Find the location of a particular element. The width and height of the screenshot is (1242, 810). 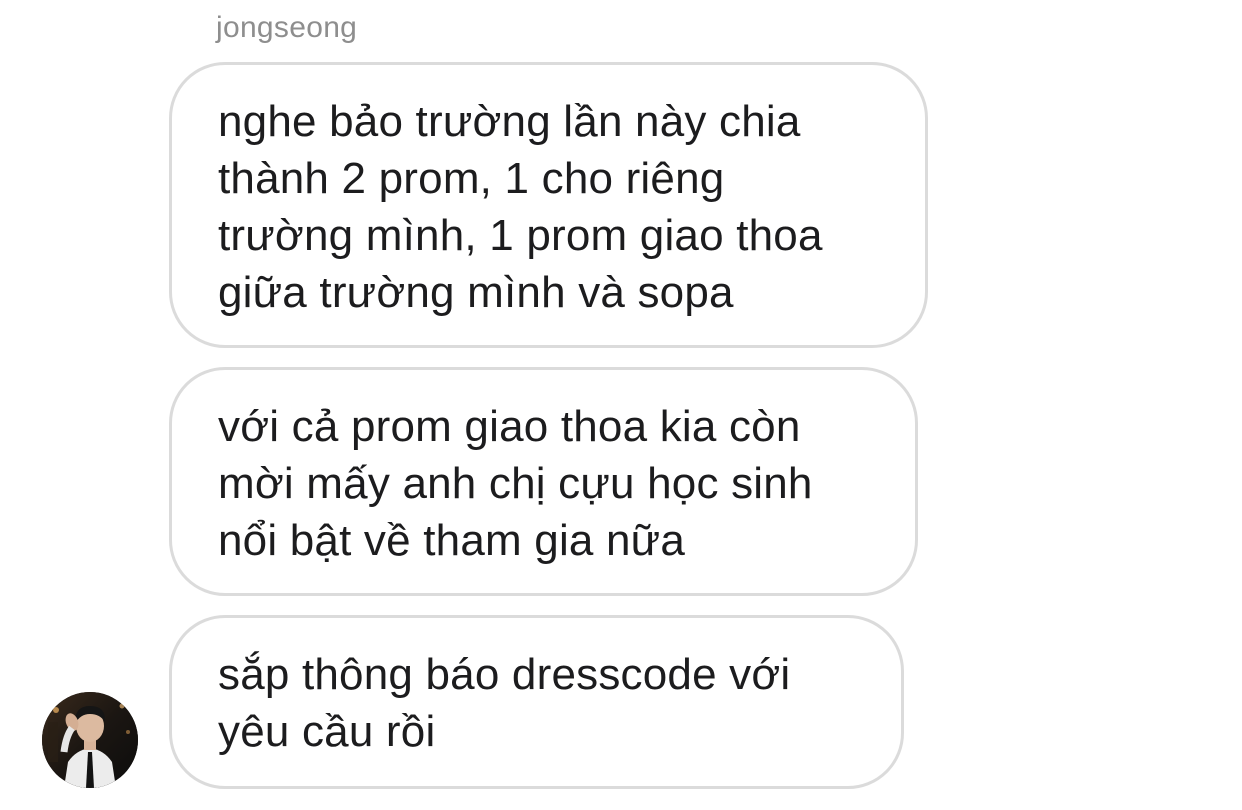

message-text-line: nghe bảo trường lần này chia is located at coordinates (509, 121).